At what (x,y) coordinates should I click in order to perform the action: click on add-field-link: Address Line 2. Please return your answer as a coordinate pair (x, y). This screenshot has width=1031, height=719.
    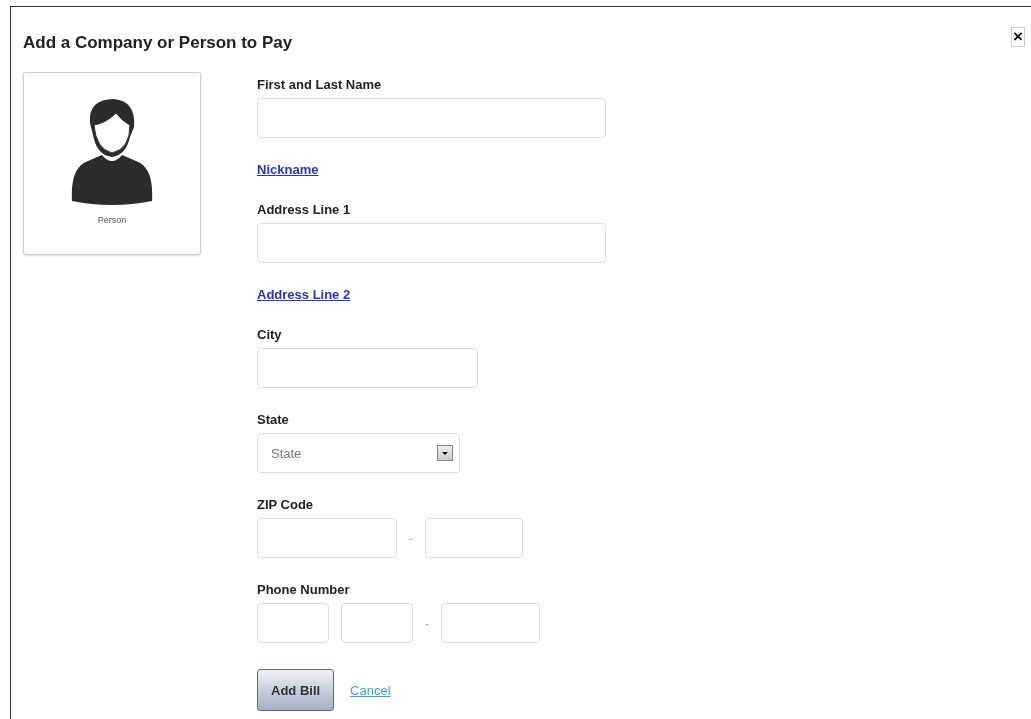
    Looking at the image, I should click on (304, 295).